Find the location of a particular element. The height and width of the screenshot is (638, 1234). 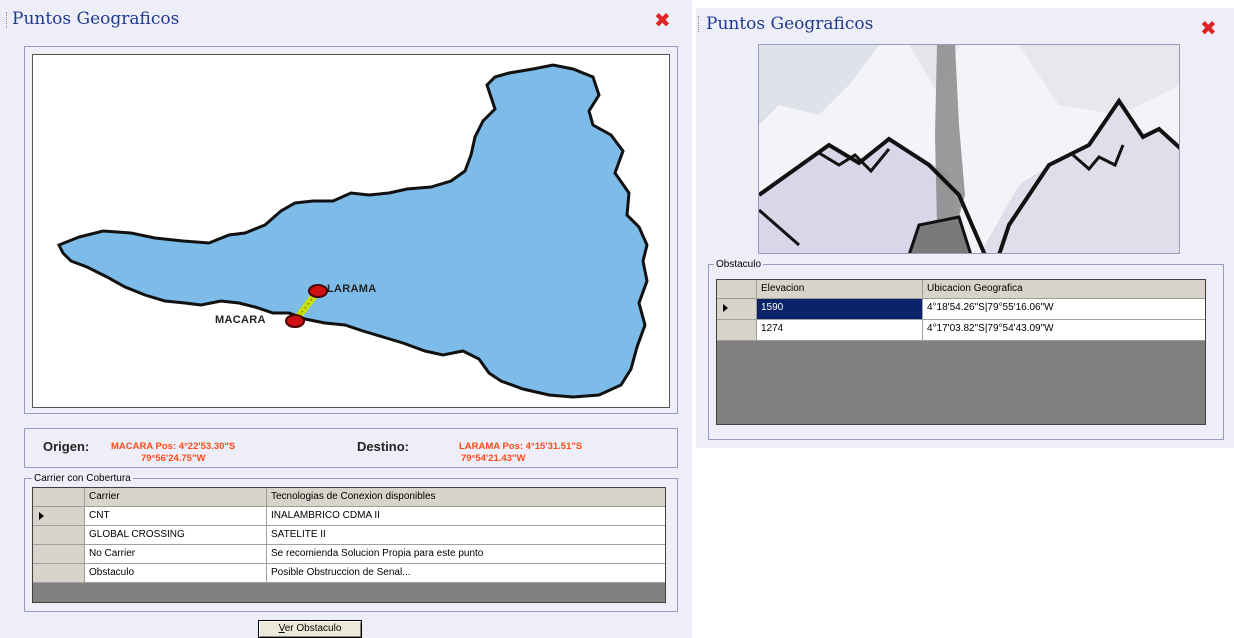

destination-coords-lon: 79°54'21.43"W is located at coordinates (493, 458).